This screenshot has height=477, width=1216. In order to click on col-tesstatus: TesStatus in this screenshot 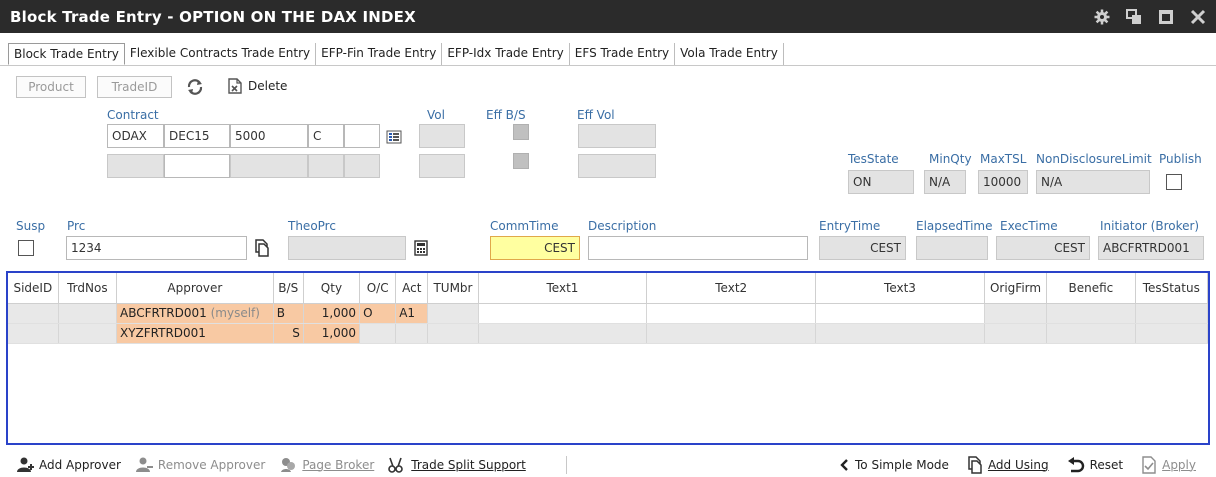, I will do `click(1171, 288)`.